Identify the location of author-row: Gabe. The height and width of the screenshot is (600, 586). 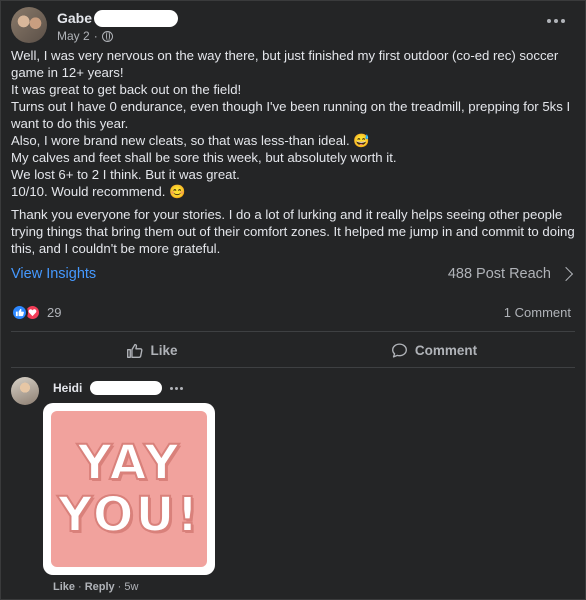
(118, 18).